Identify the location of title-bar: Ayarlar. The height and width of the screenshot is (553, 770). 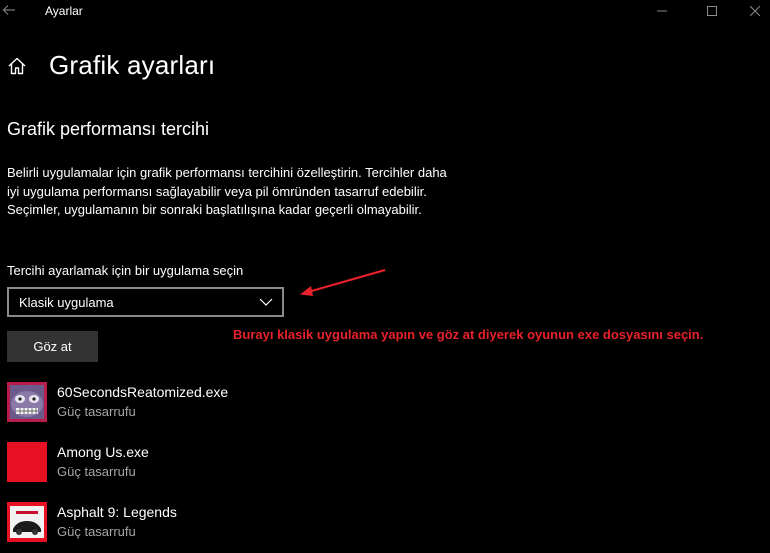
(385, 10).